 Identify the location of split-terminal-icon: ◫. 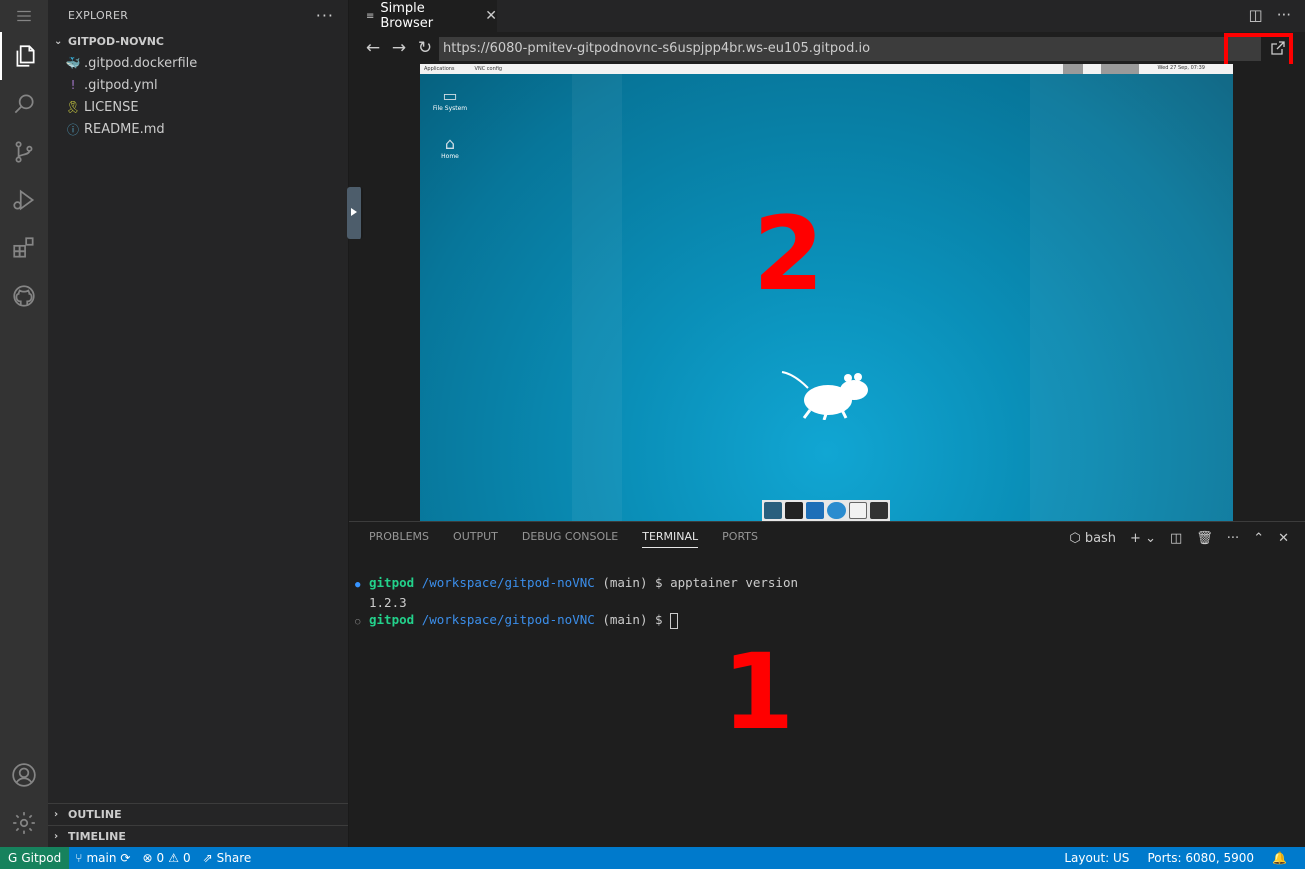
(1176, 538).